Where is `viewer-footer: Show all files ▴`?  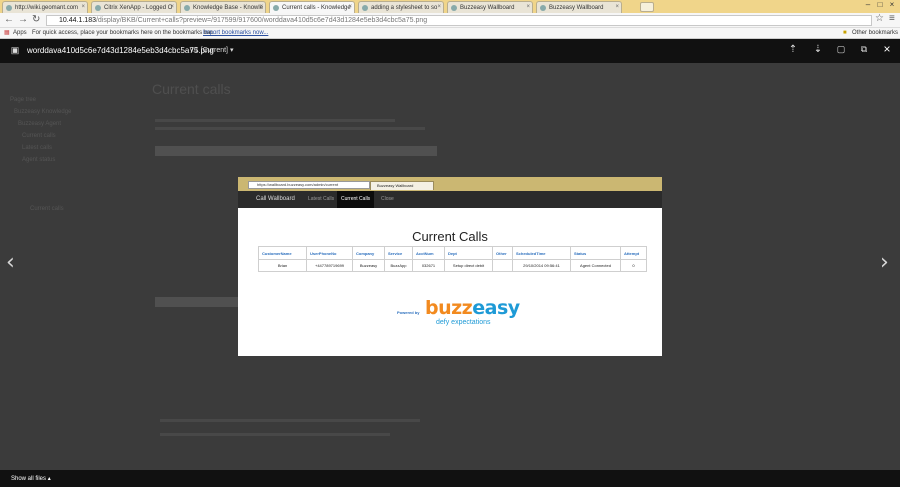 viewer-footer: Show all files ▴ is located at coordinates (450, 478).